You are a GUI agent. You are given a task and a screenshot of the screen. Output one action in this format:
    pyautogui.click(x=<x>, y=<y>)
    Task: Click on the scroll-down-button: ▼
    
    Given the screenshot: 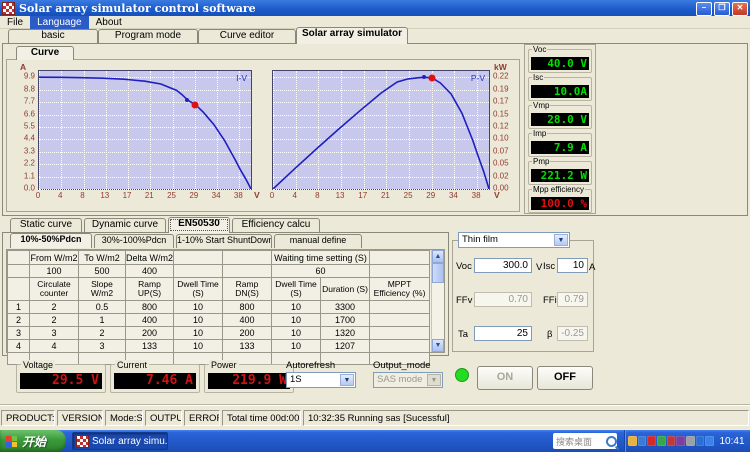 What is the action you would take?
    pyautogui.click(x=438, y=345)
    